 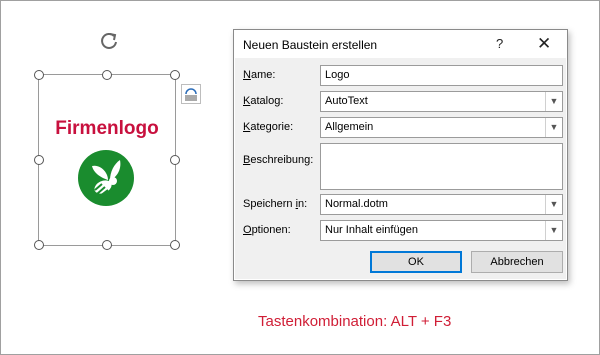 I want to click on optionen-select: Nur Inhalt einfügen ▼, so click(x=441, y=230).